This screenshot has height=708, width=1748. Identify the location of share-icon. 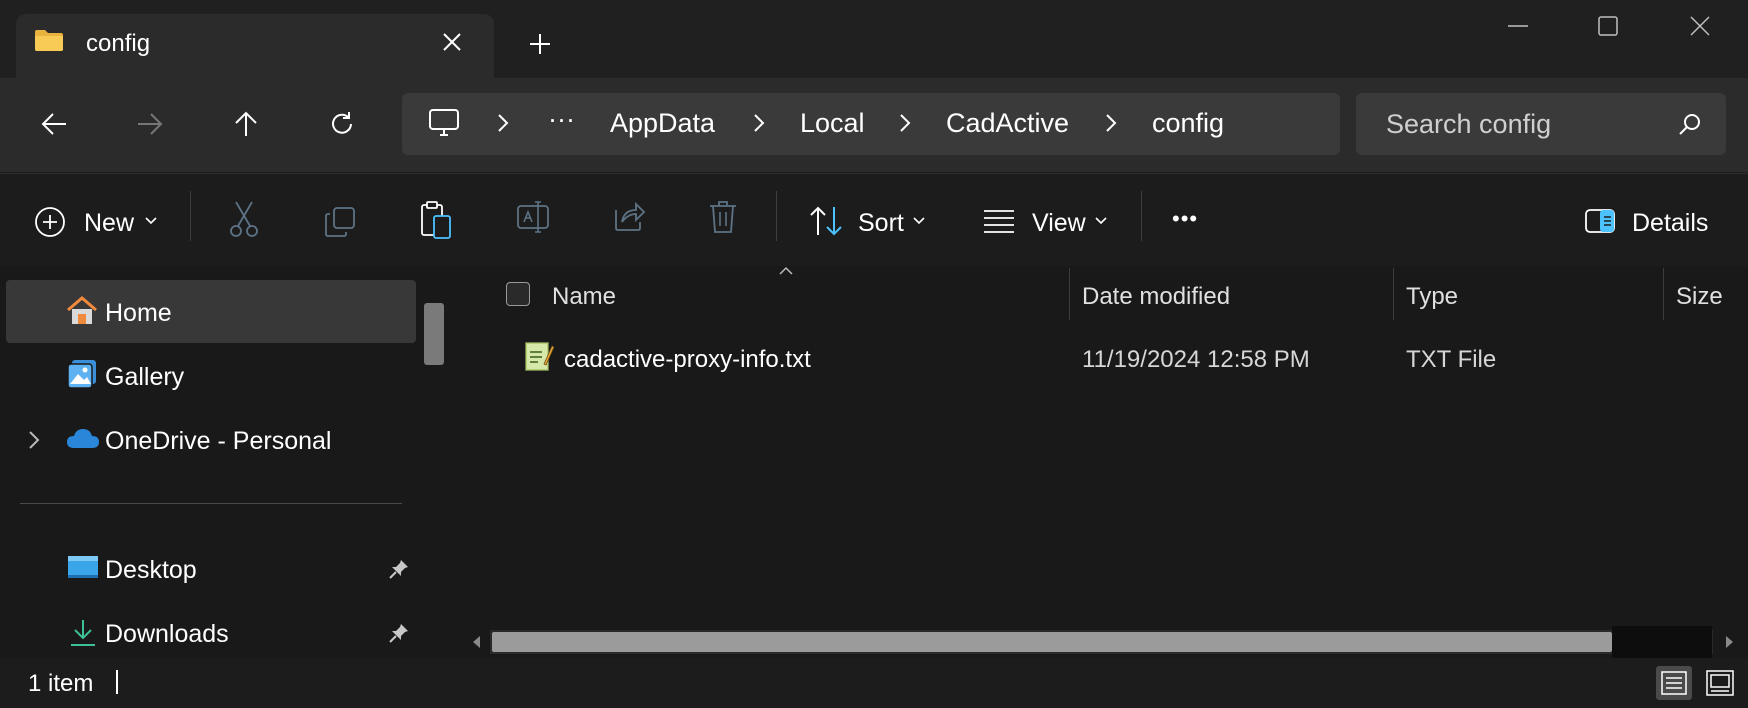
(629, 216).